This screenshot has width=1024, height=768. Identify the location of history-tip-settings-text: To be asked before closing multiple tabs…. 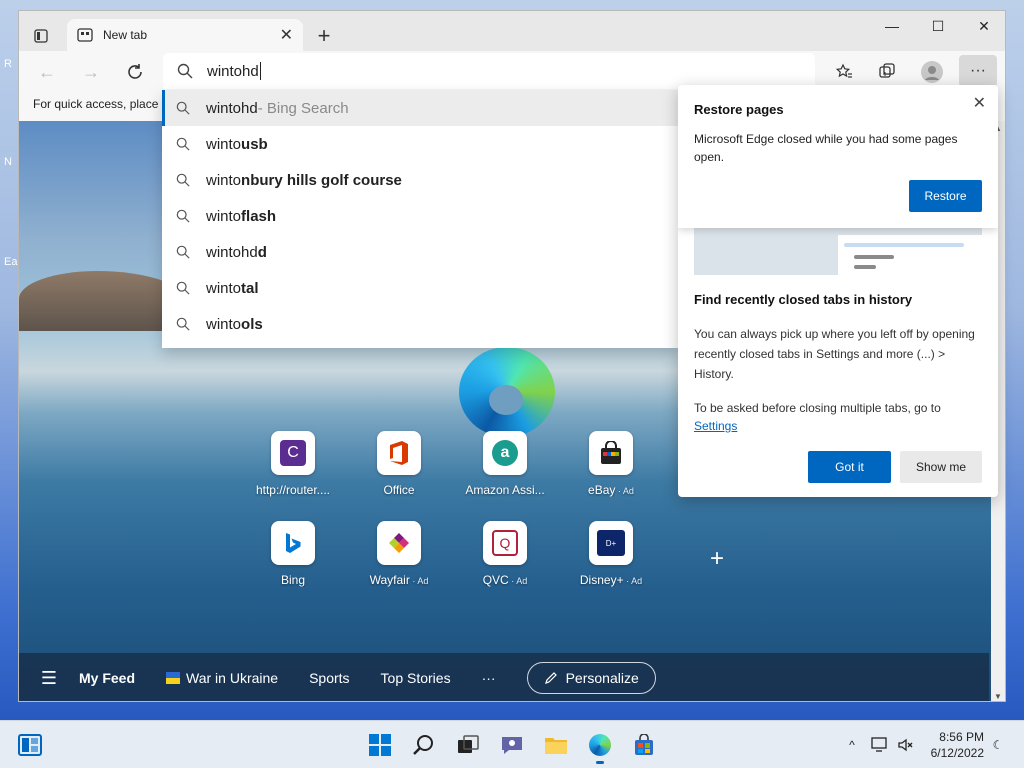
(839, 417).